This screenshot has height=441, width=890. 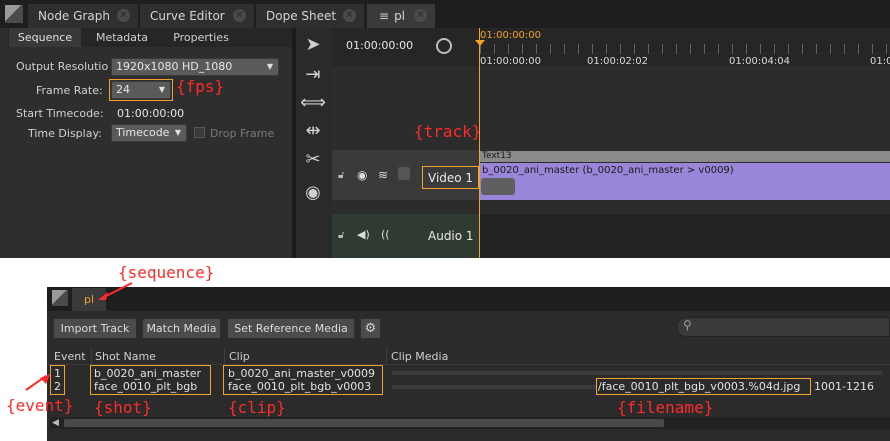 I want to click on target-icon, so click(x=404, y=173).